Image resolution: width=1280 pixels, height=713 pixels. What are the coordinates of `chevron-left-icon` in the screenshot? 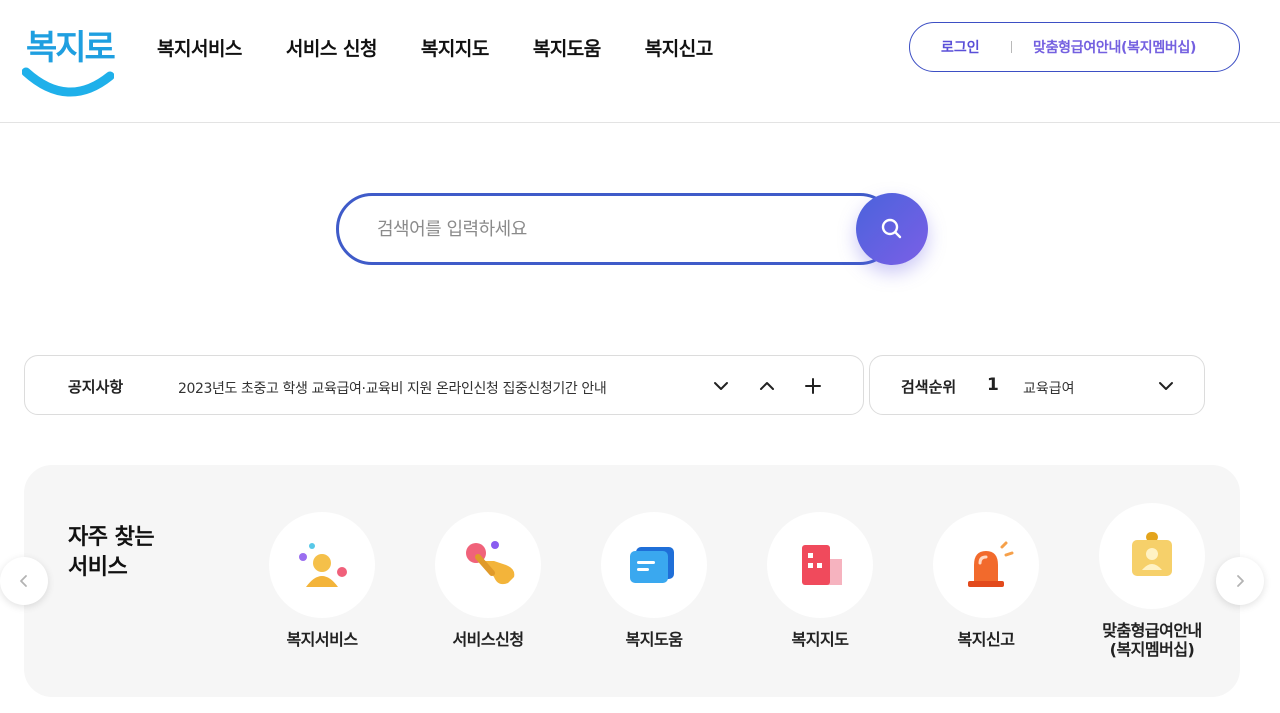 It's located at (23, 581).